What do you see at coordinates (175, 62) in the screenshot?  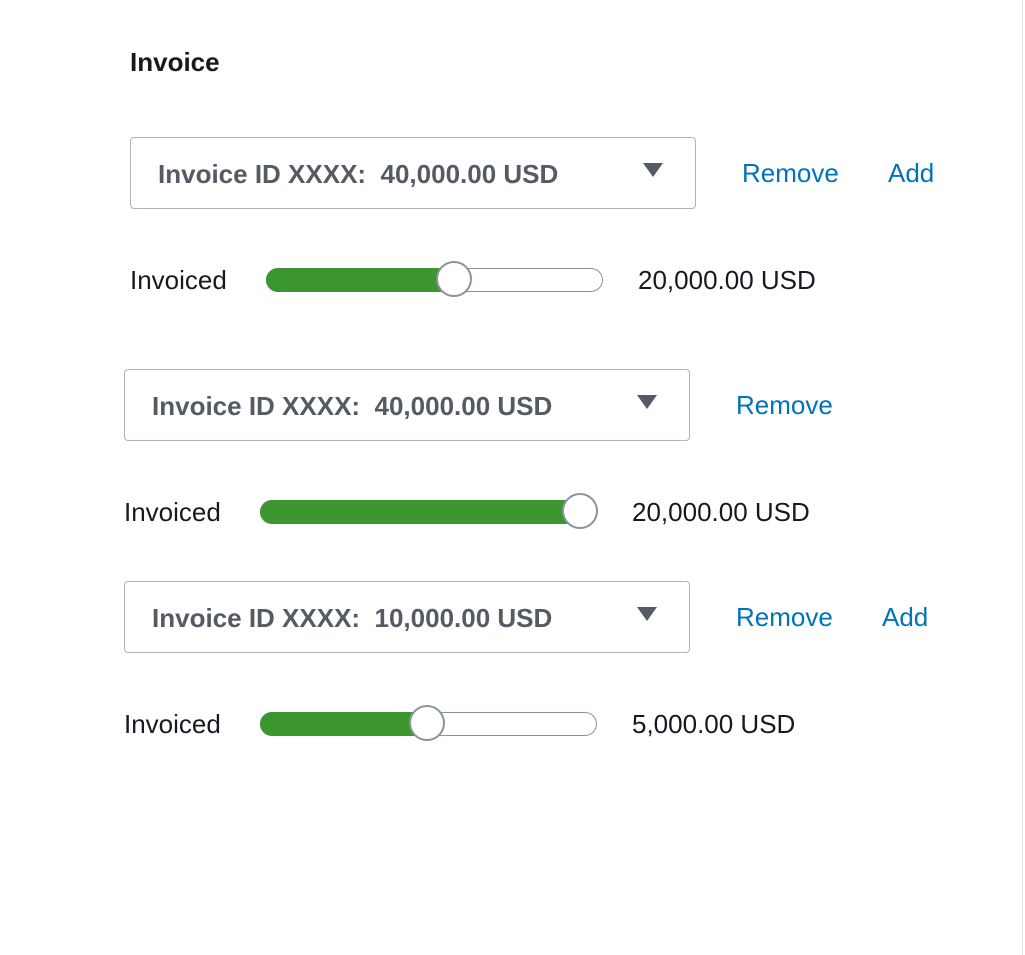 I see `section-title: Invoice` at bounding box center [175, 62].